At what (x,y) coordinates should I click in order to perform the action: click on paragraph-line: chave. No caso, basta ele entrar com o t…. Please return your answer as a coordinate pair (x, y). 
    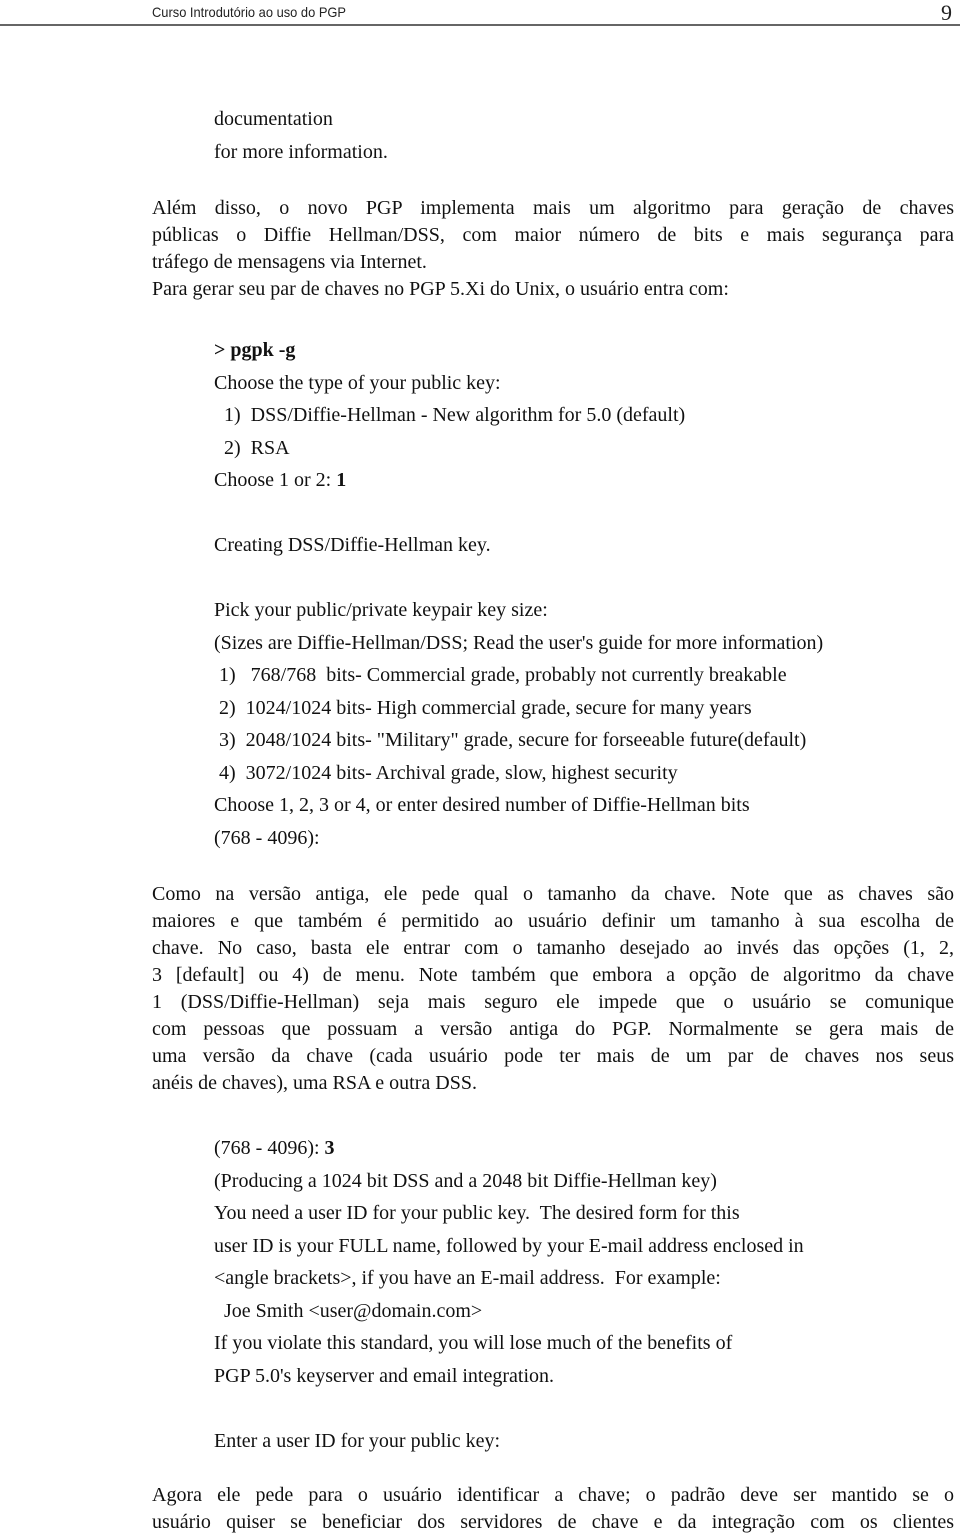
    Looking at the image, I should click on (553, 948).